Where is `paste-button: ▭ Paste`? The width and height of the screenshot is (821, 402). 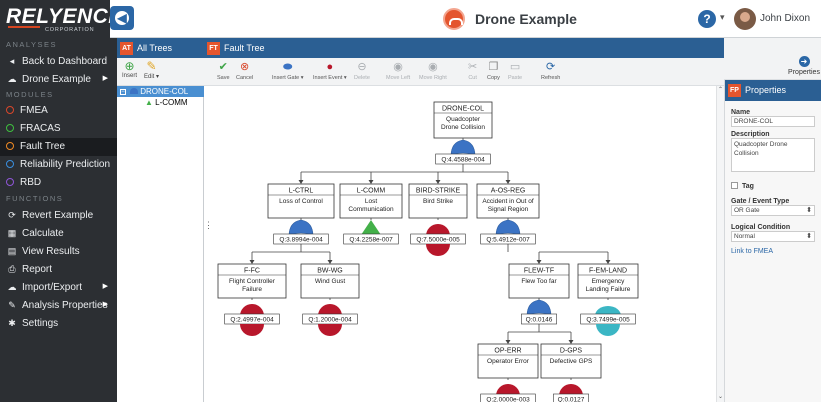 paste-button: ▭ Paste is located at coordinates (515, 71).